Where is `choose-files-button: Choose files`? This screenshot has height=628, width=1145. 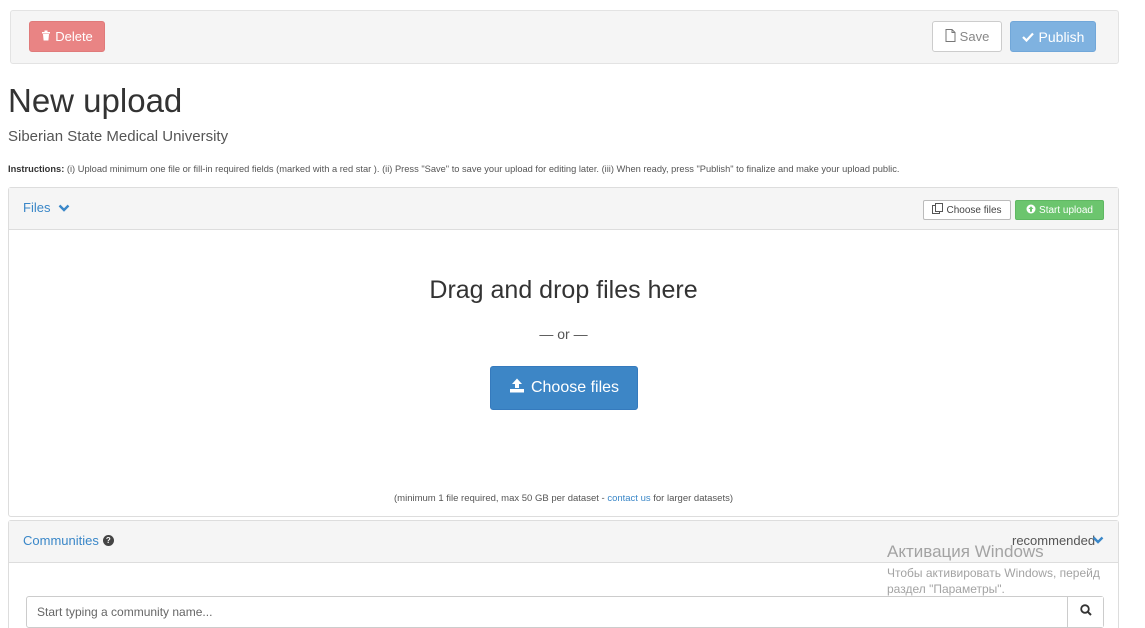
choose-files-button: Choose files is located at coordinates (564, 388).